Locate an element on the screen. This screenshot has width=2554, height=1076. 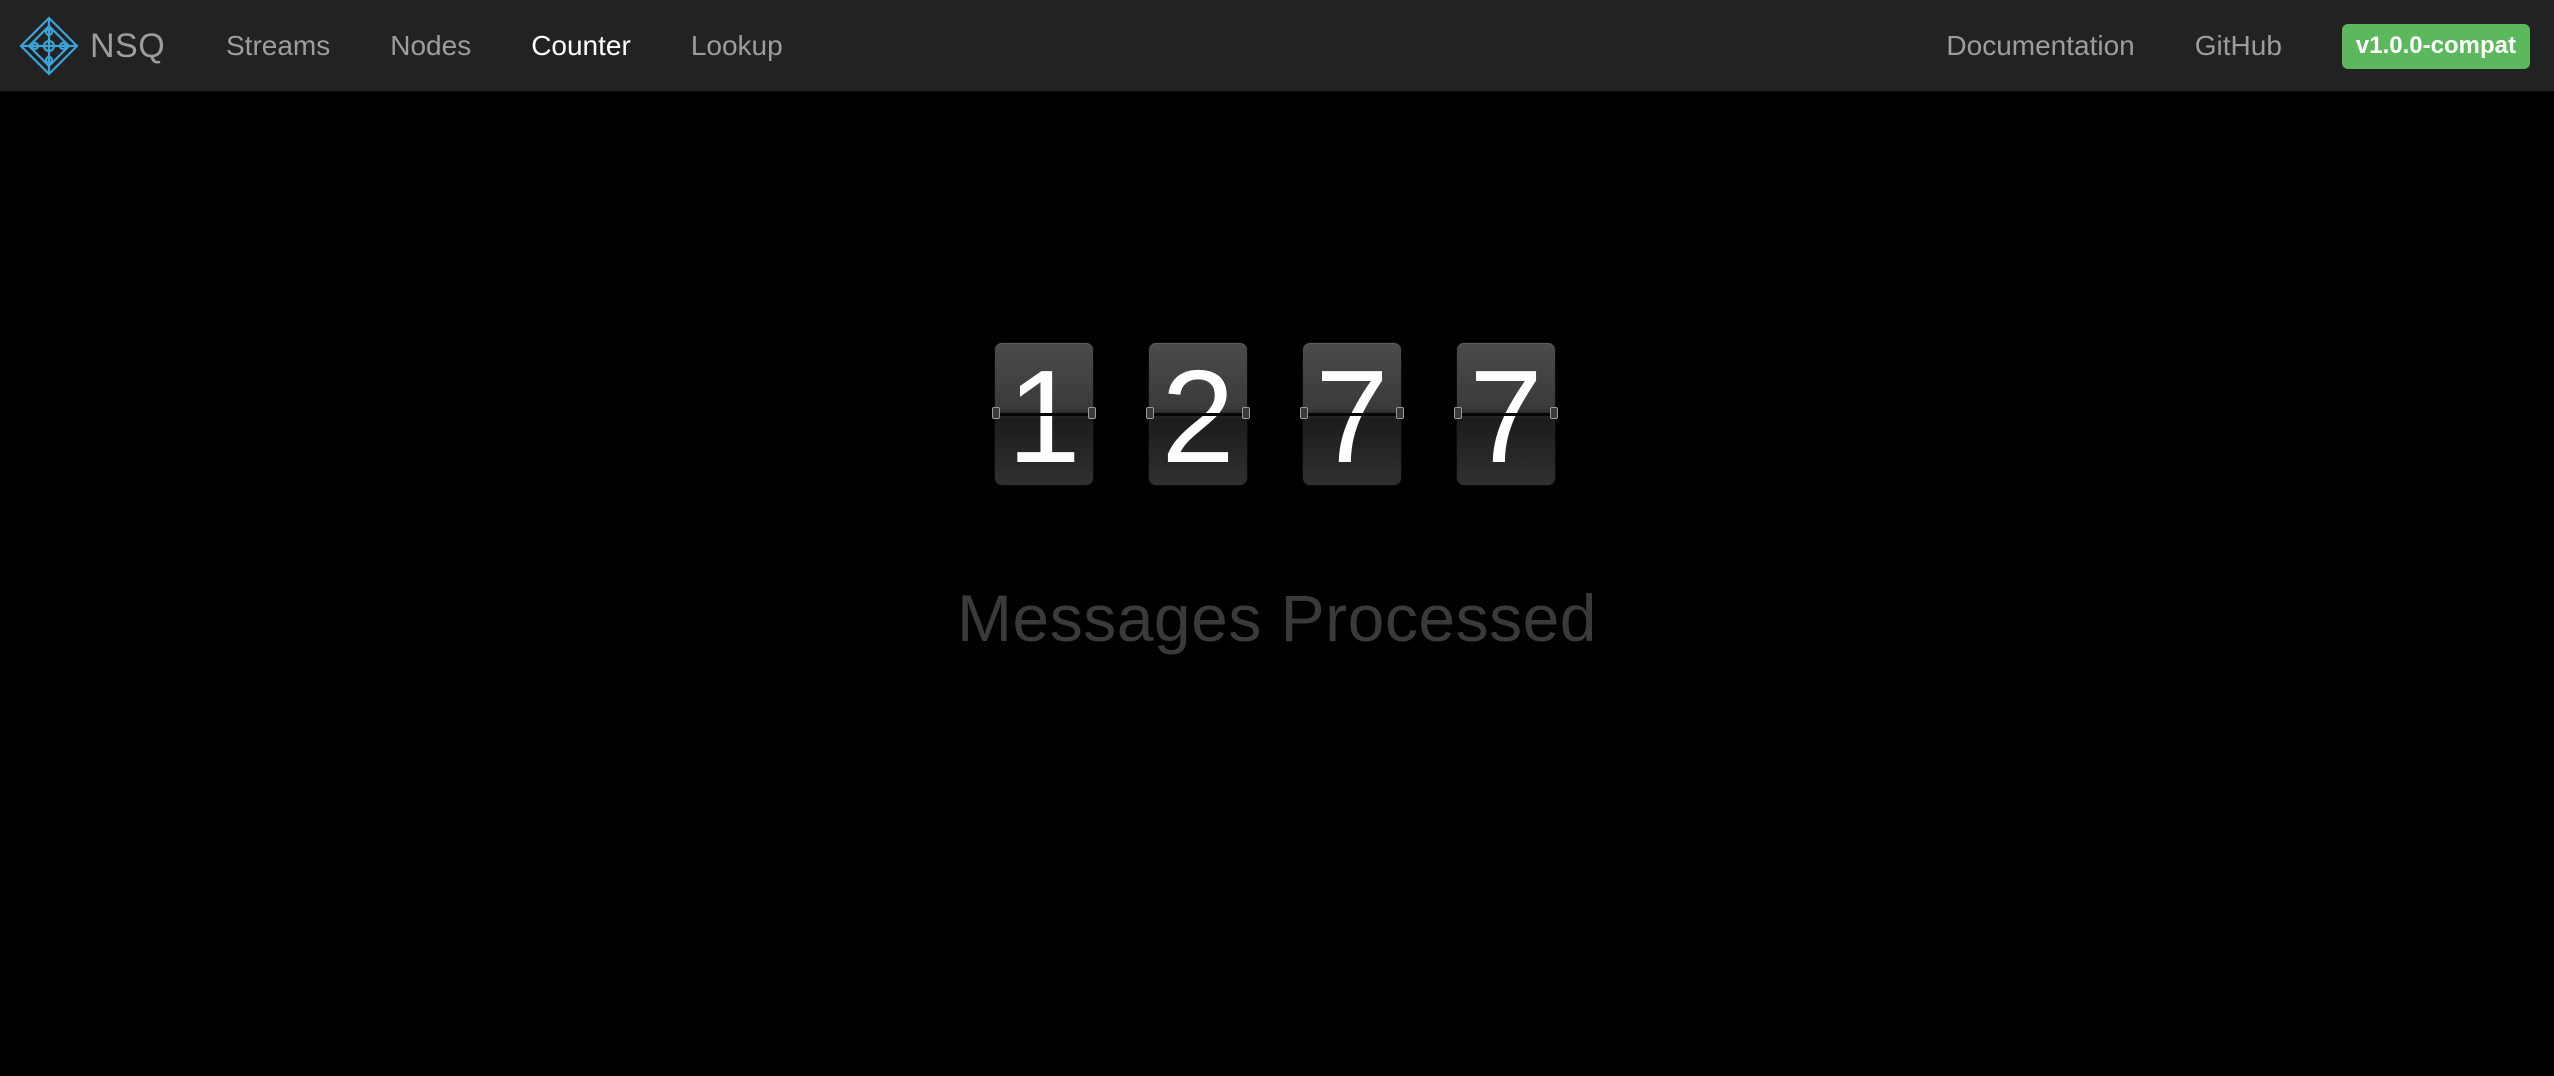
brand-title: NSQ is located at coordinates (128, 45).